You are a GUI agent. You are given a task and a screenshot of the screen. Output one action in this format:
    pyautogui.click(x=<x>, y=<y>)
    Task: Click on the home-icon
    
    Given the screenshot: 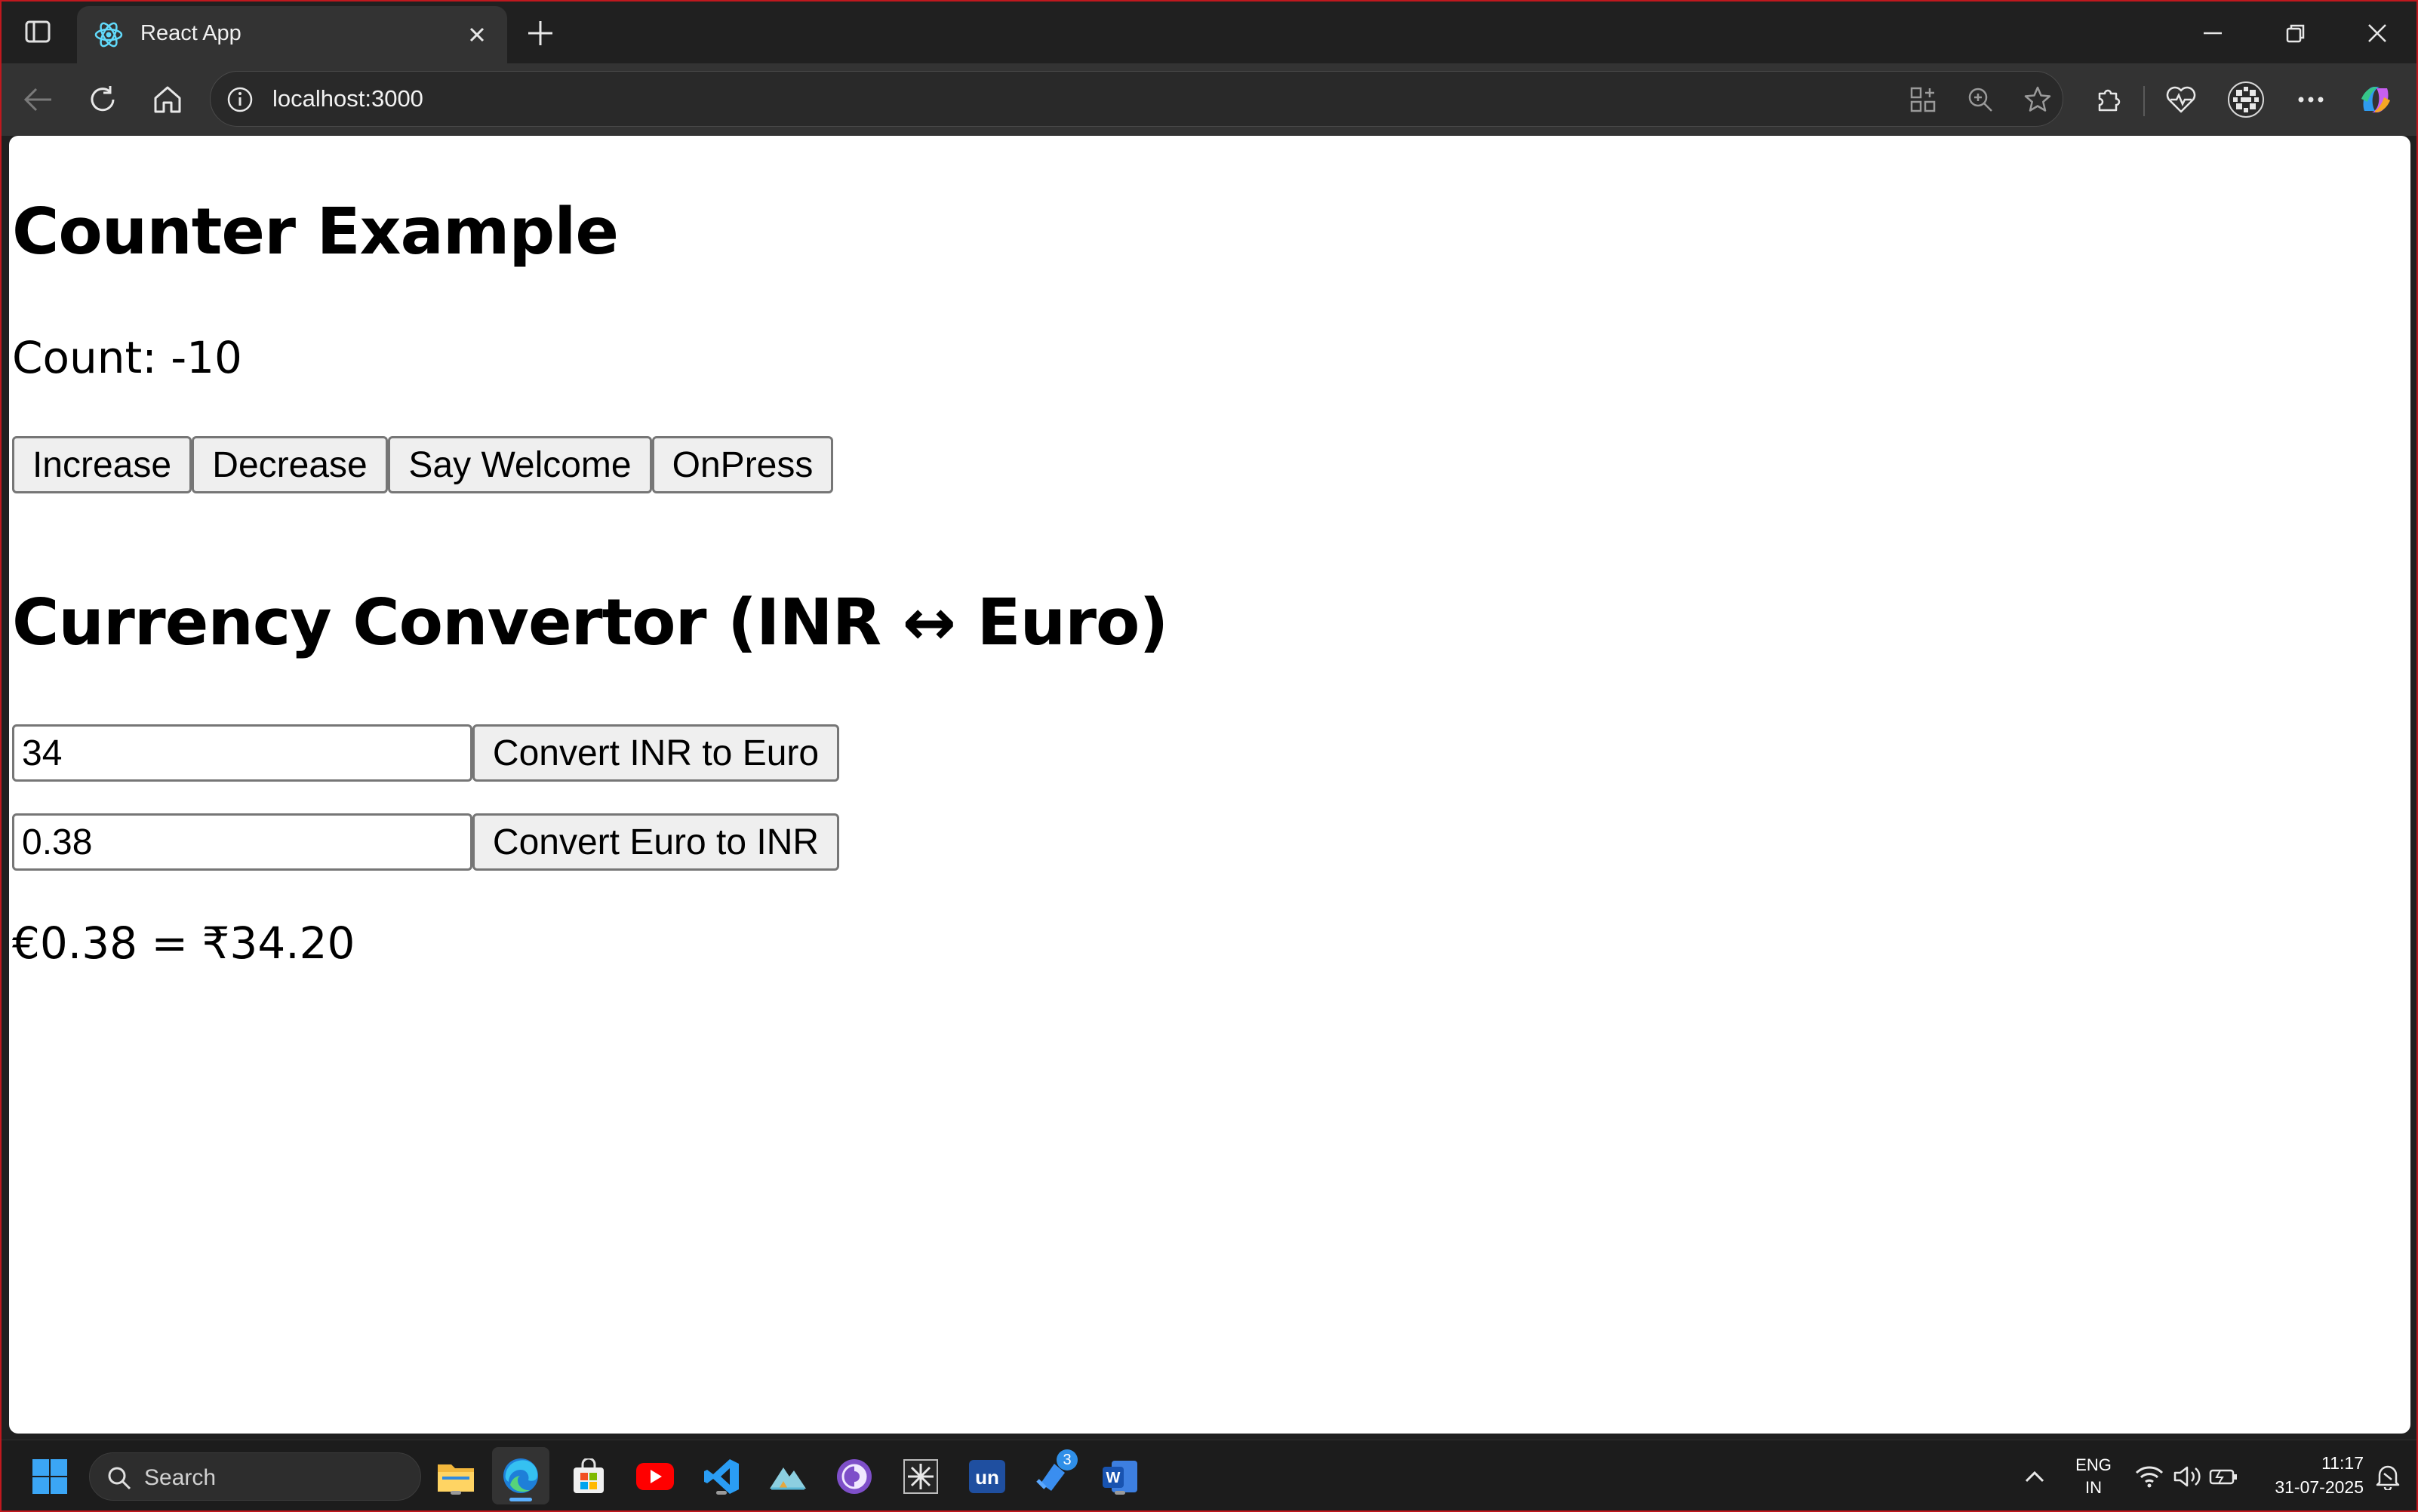 What is the action you would take?
    pyautogui.click(x=167, y=99)
    